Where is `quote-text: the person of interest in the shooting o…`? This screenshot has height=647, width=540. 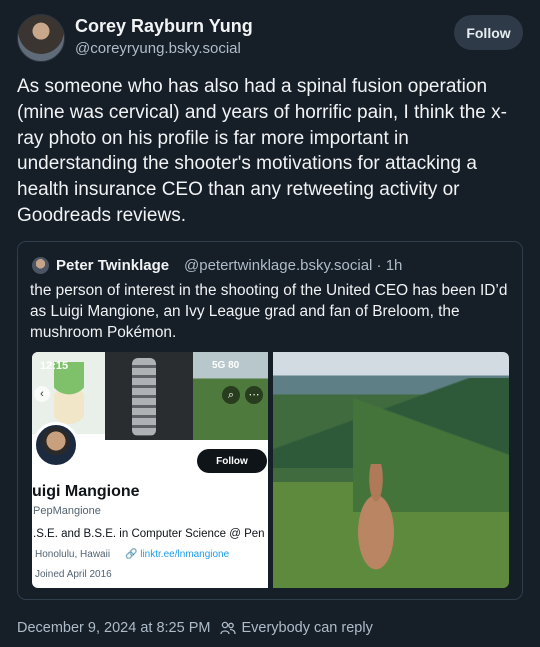
quote-text: the person of interest in the shooting o… is located at coordinates (269, 311).